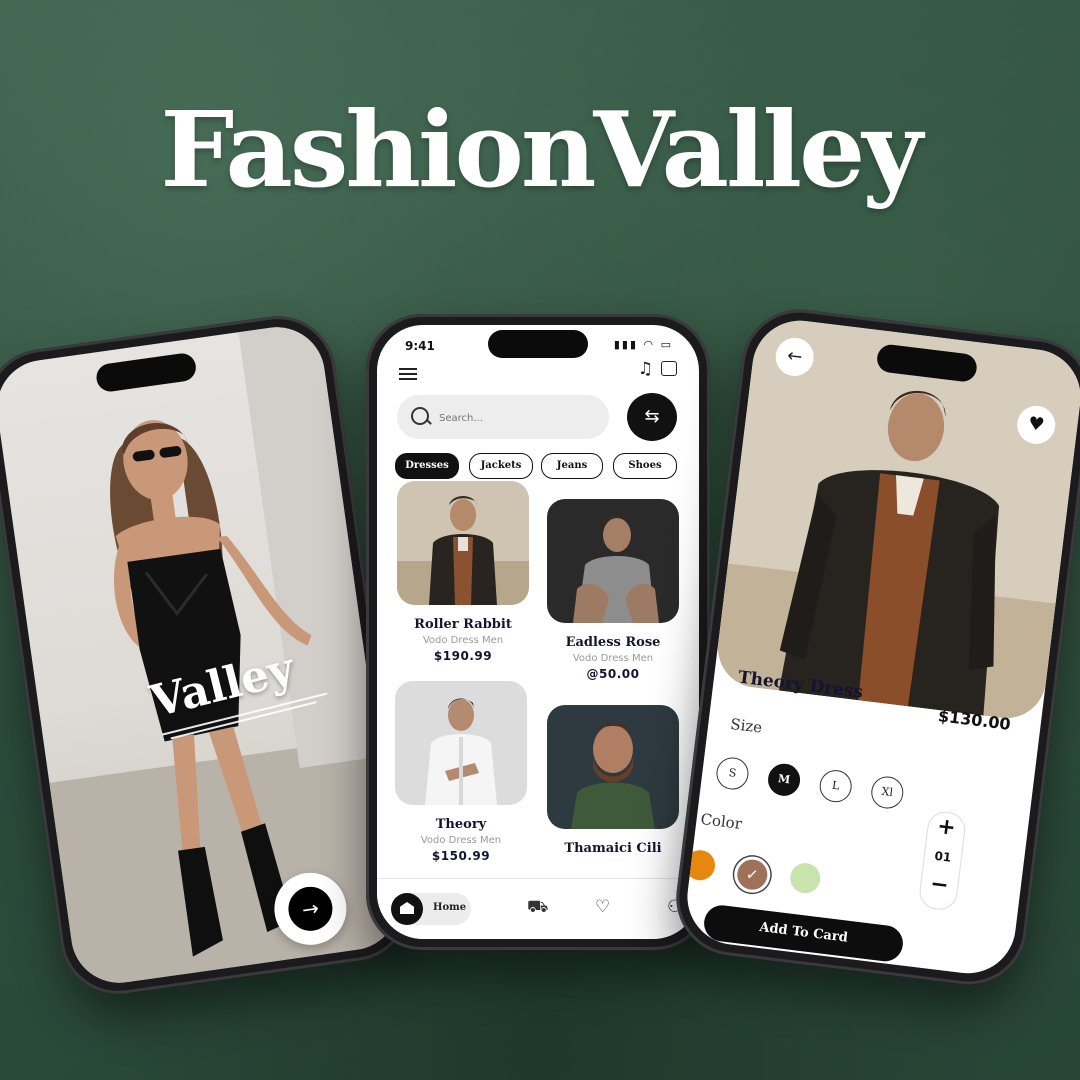  Describe the element at coordinates (461, 856) in the screenshot. I see `product-price: $150.99` at that location.